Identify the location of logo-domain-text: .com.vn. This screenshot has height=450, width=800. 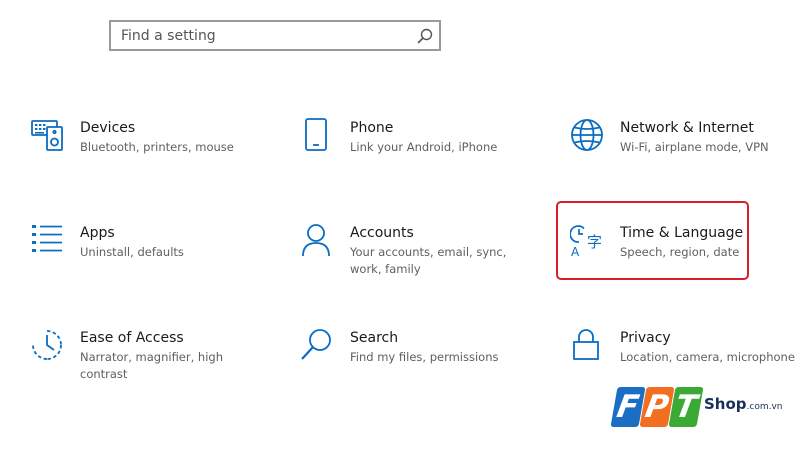
(764, 407).